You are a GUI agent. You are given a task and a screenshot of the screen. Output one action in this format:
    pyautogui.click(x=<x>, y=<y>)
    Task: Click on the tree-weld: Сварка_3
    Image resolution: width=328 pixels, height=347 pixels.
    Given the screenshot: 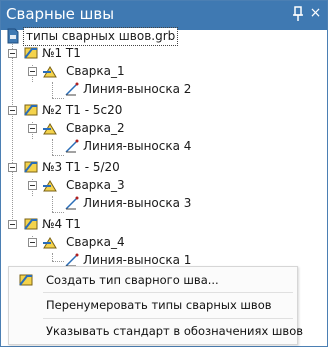 What is the action you would take?
    pyautogui.click(x=138, y=185)
    